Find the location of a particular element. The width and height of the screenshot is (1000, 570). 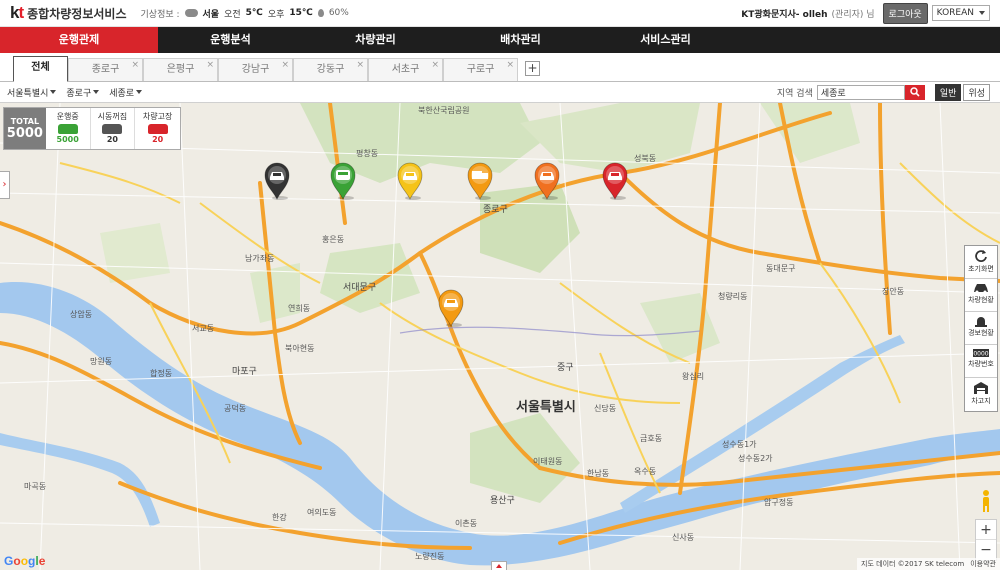

tab-eunpyeong: 은평구 × is located at coordinates (180, 69).